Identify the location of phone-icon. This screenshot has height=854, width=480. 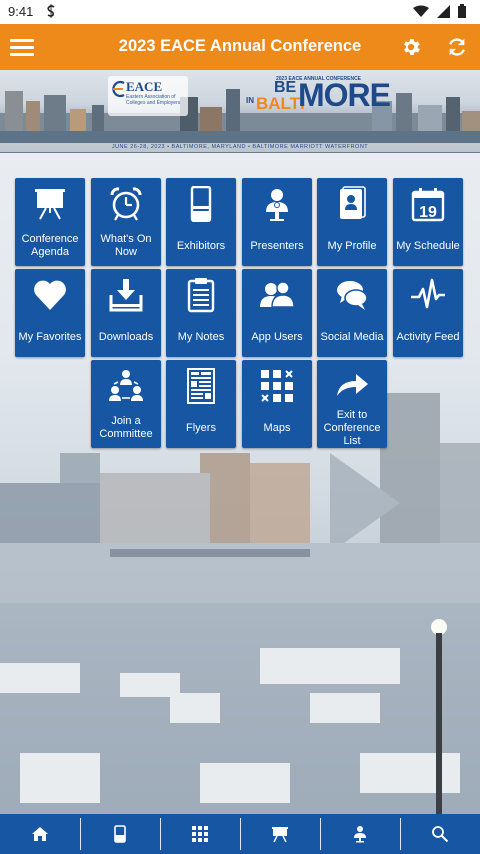
(120, 834).